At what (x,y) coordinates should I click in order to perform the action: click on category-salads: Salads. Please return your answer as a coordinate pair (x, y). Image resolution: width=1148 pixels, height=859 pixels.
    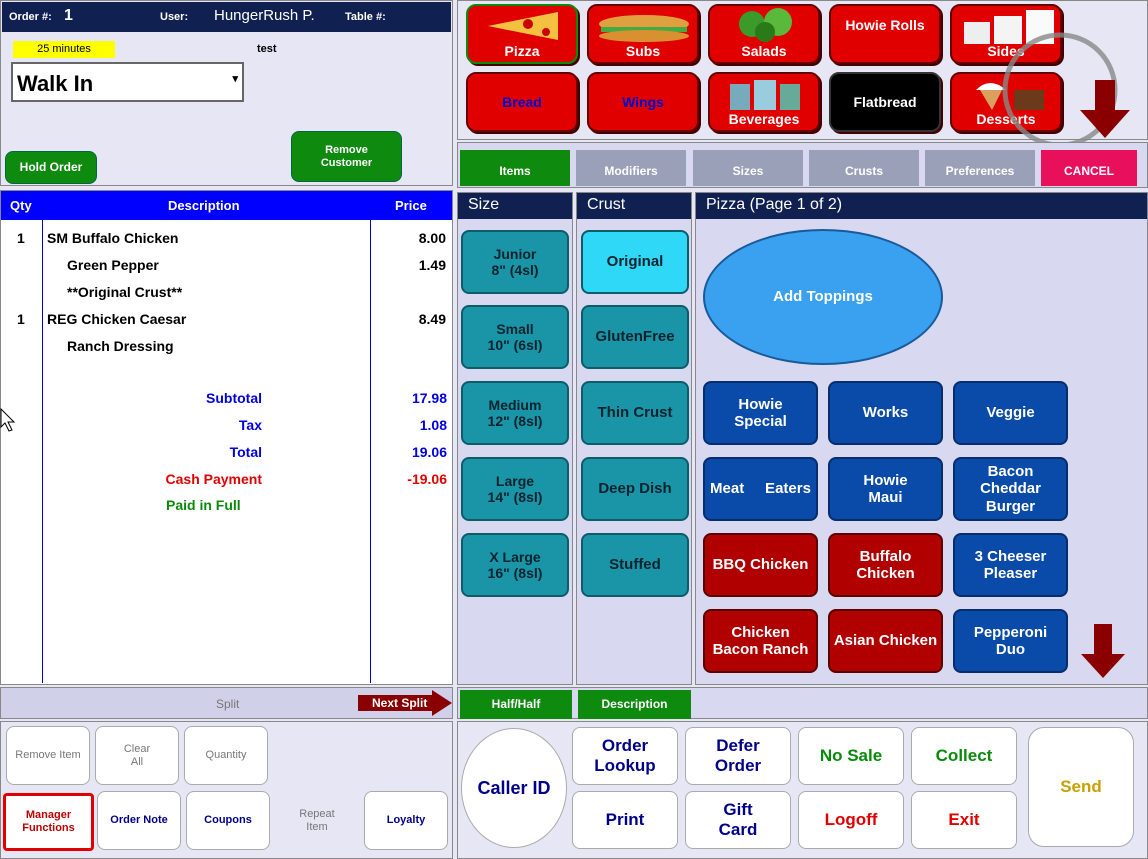
    Looking at the image, I should click on (764, 34).